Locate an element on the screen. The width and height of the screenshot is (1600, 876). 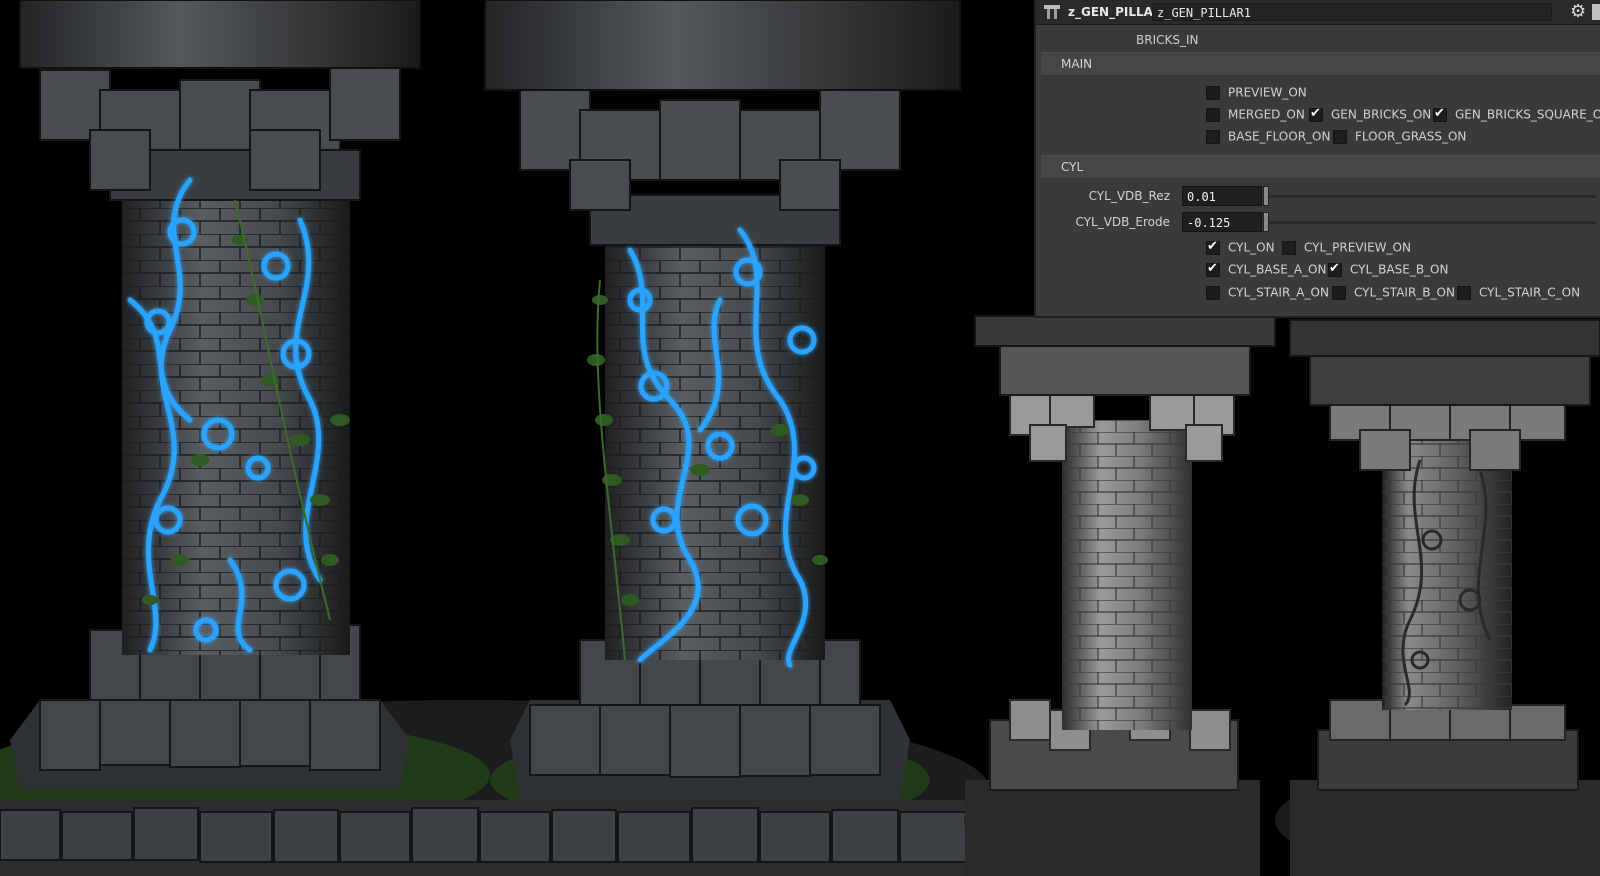
panel-header: z_GEN_PILLAR z_GEN_PILLAR1 ⚙ is located at coordinates (1318, 12).